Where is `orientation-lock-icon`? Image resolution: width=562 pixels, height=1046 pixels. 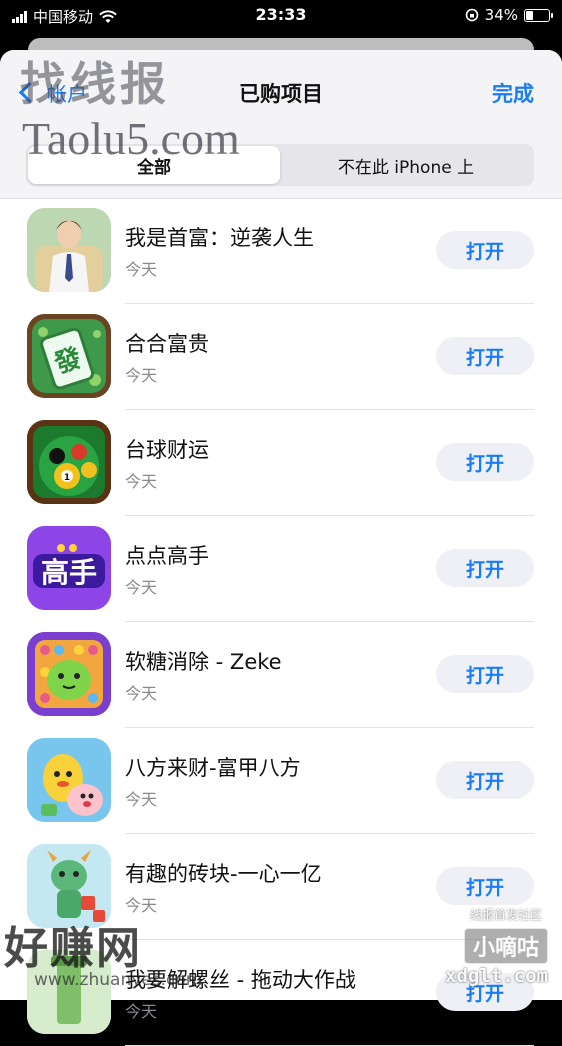
orientation-lock-icon is located at coordinates (471, 15).